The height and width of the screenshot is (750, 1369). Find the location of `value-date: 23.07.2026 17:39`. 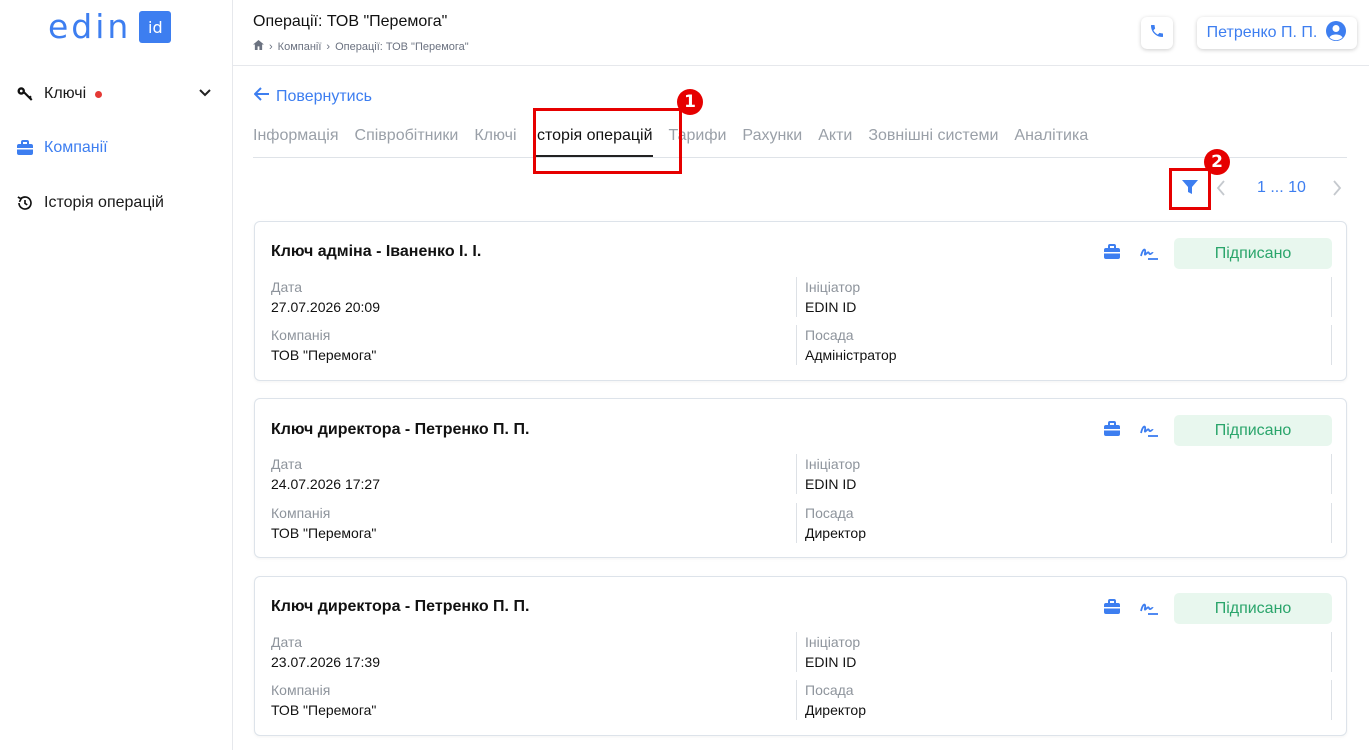

value-date: 23.07.2026 17:39 is located at coordinates (325, 662).